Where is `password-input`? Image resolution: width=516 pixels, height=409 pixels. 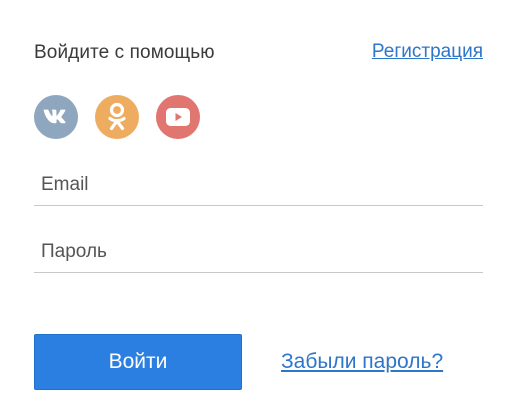 password-input is located at coordinates (258, 252).